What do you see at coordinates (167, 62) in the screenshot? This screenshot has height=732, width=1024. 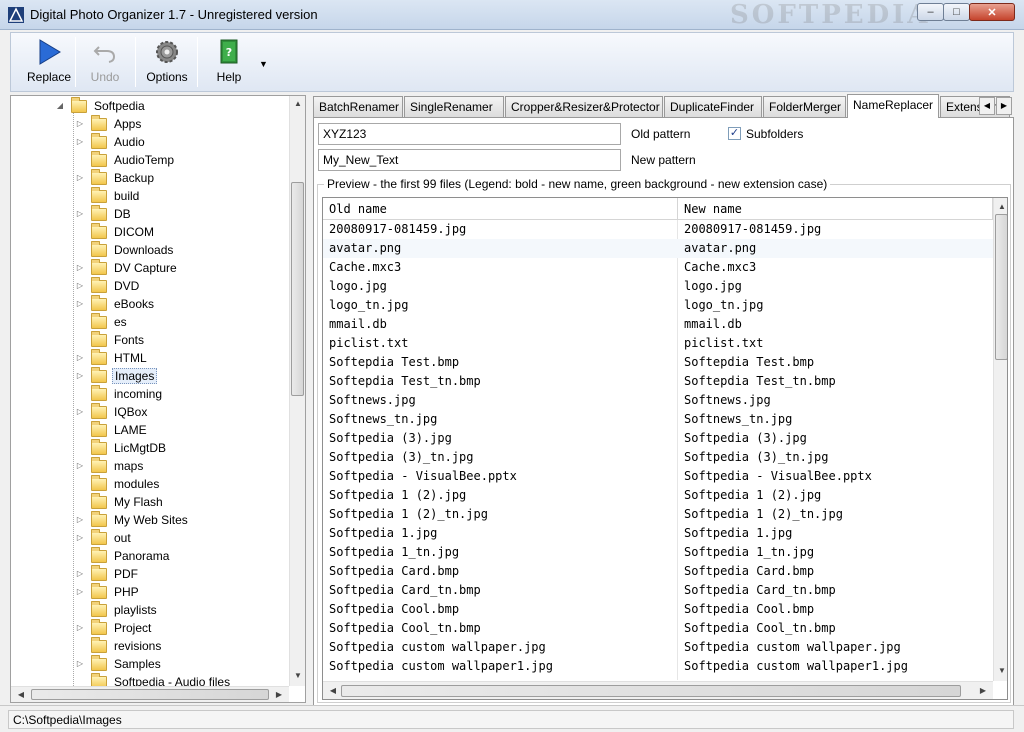 I see `options-button: Options` at bounding box center [167, 62].